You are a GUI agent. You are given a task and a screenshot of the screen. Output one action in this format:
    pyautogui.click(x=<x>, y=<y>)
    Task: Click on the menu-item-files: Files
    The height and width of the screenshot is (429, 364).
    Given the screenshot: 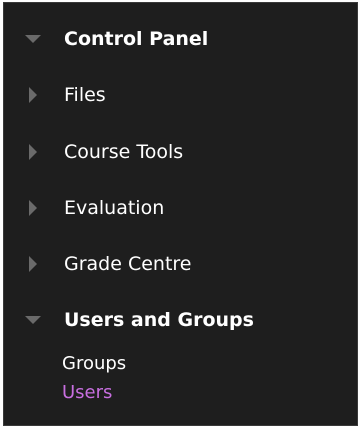 What is the action you would take?
    pyautogui.click(x=180, y=95)
    